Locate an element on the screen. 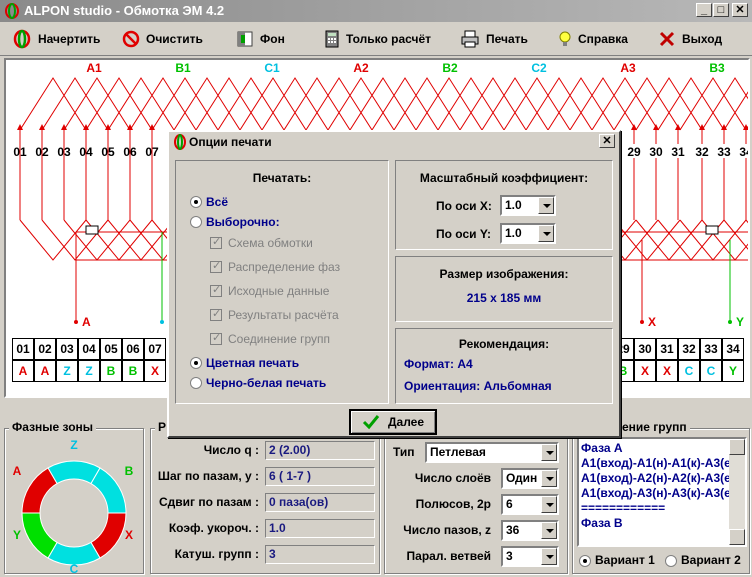 The height and width of the screenshot is (577, 752). branches-select-value: 3 is located at coordinates (509, 556).